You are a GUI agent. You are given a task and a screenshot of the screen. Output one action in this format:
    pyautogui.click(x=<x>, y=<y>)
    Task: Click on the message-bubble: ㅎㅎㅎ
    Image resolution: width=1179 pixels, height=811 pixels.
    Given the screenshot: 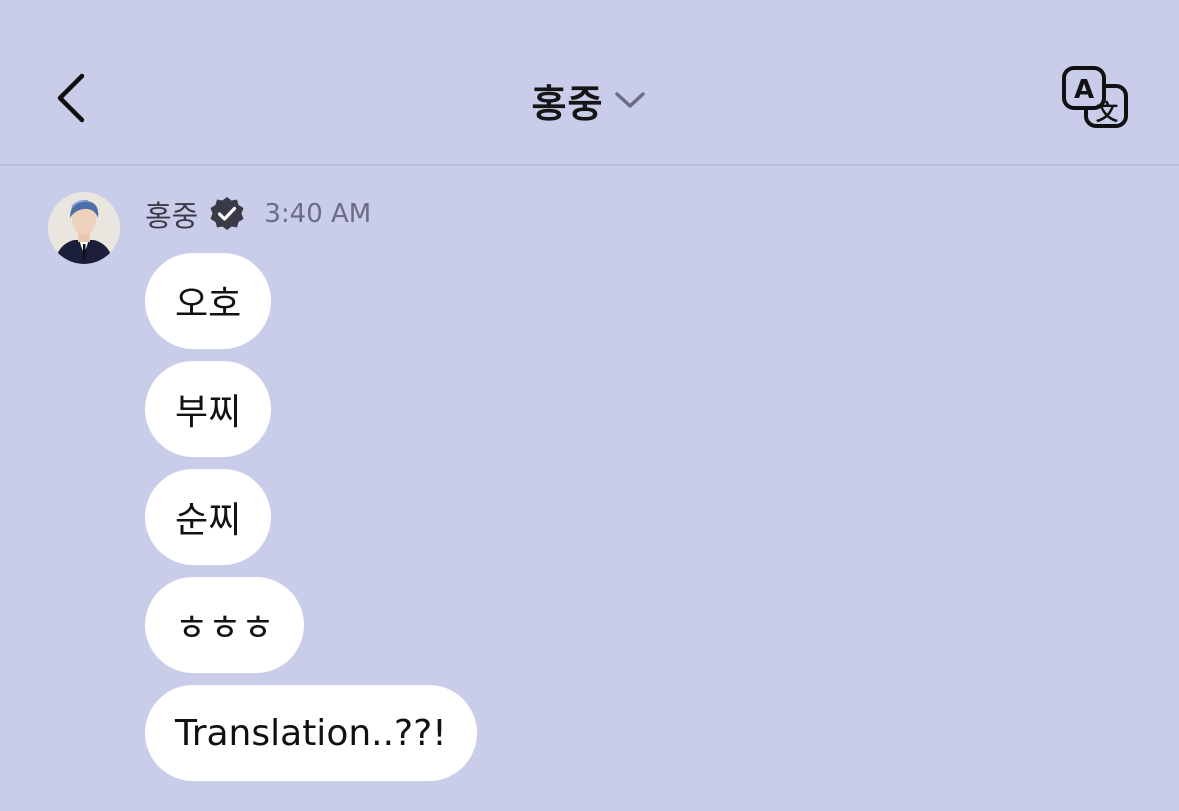 What is the action you would take?
    pyautogui.click(x=225, y=625)
    